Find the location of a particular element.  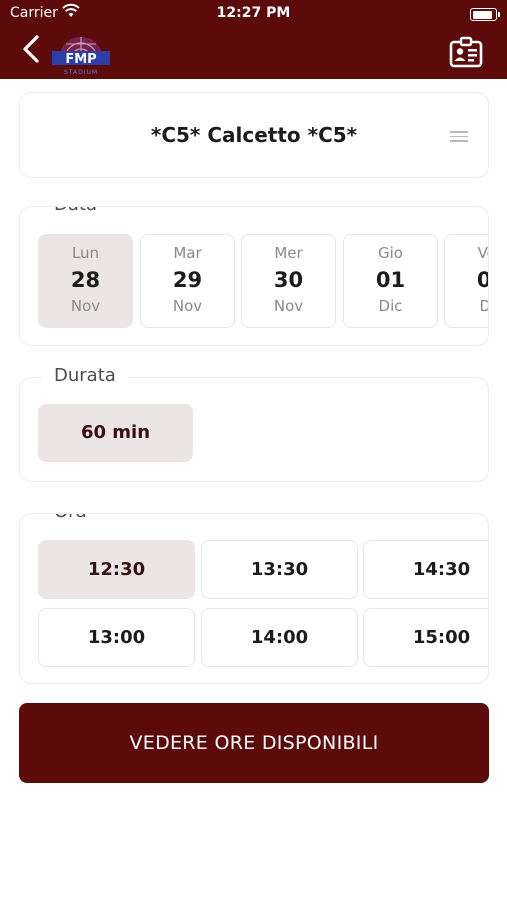

date-option: Gio 01 Dic is located at coordinates (390, 281).